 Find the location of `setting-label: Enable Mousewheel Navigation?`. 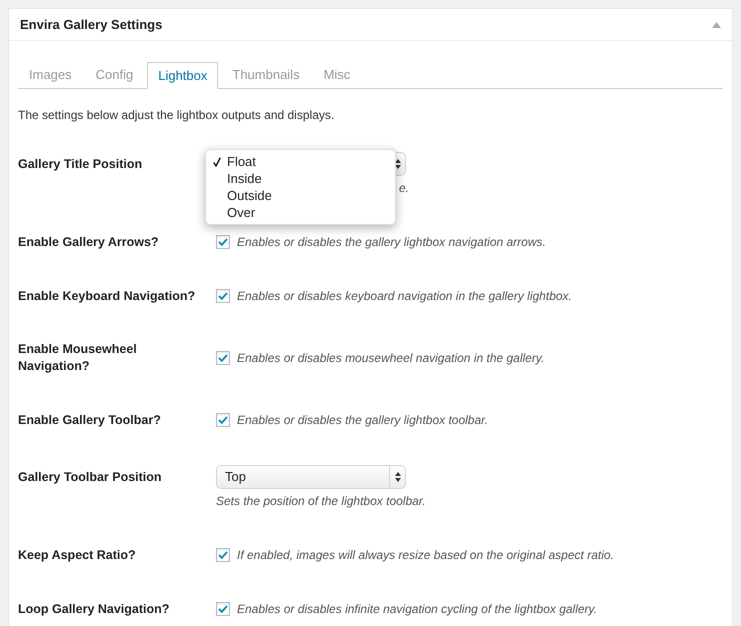

setting-label: Enable Mousewheel Navigation? is located at coordinates (78, 358).